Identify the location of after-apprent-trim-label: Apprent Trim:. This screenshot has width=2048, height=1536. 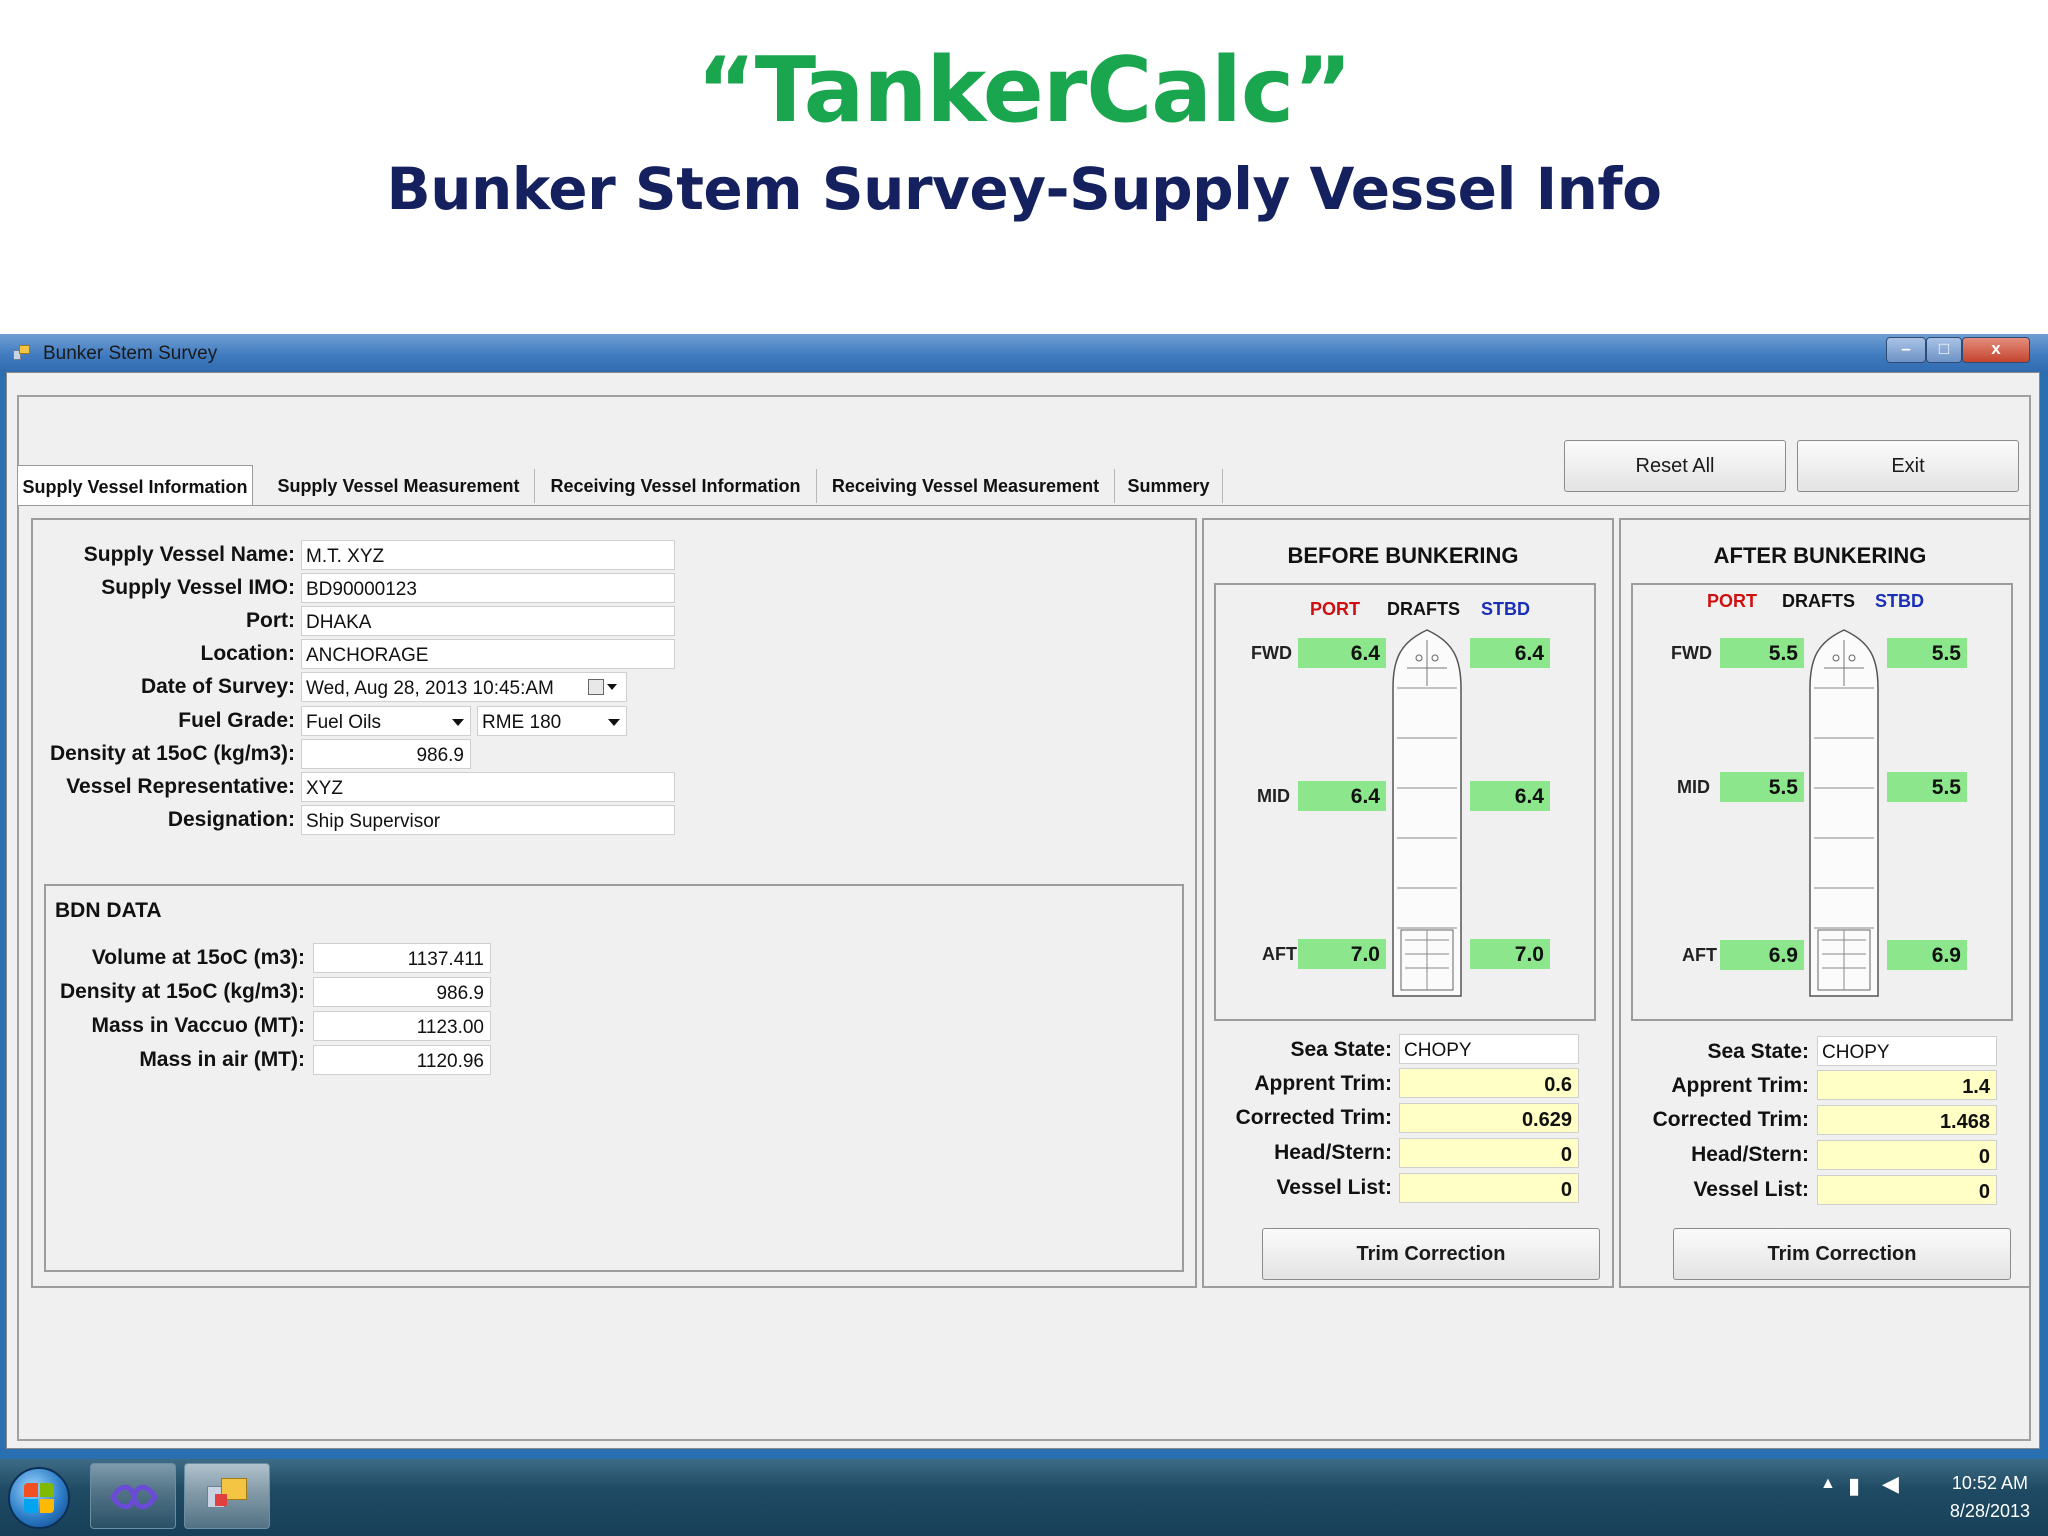
(1740, 1085).